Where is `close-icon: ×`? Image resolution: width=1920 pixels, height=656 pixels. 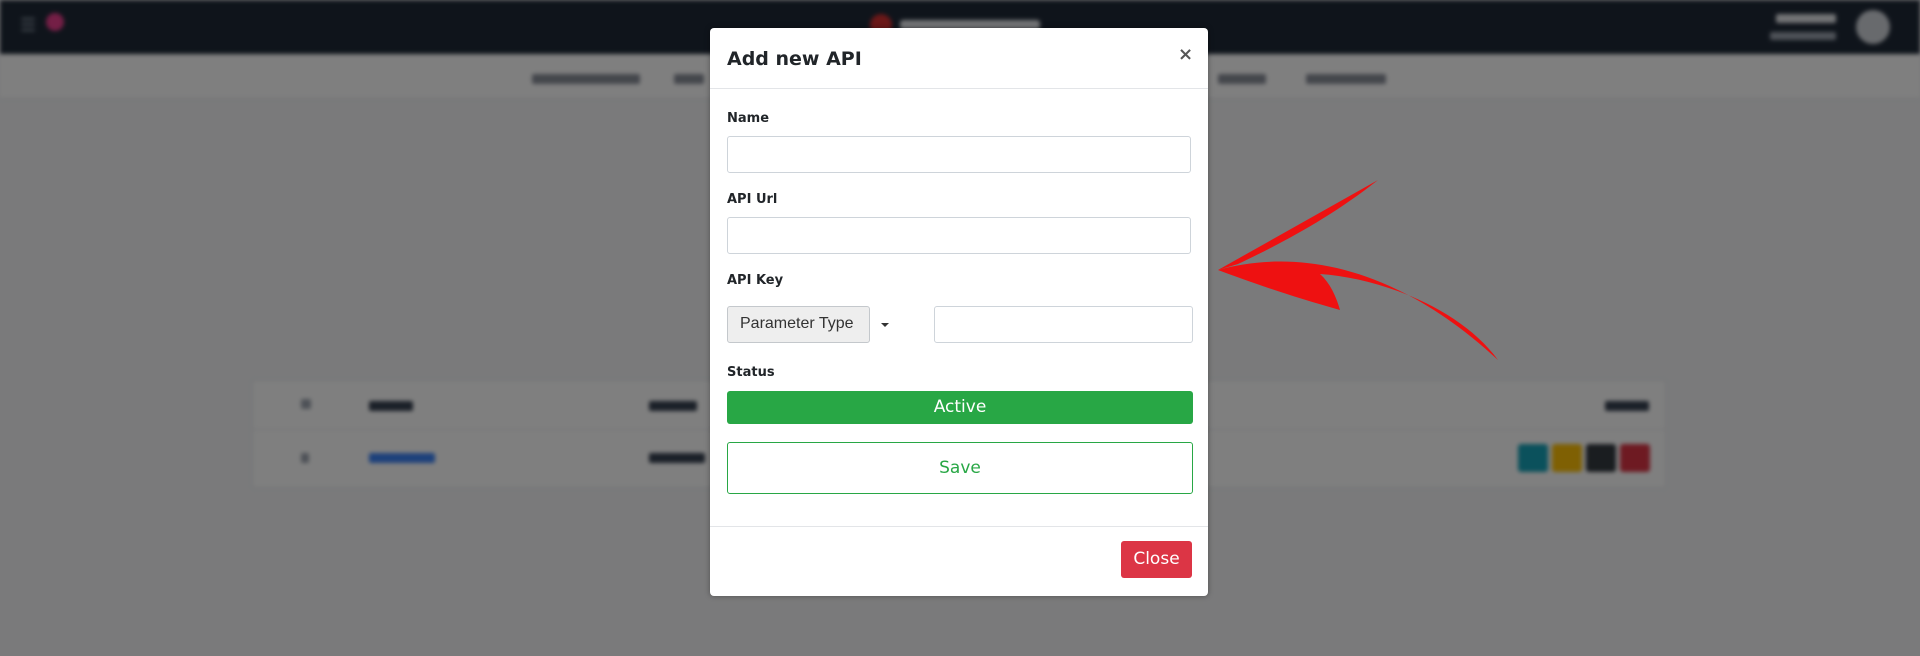
close-icon: × is located at coordinates (1185, 54).